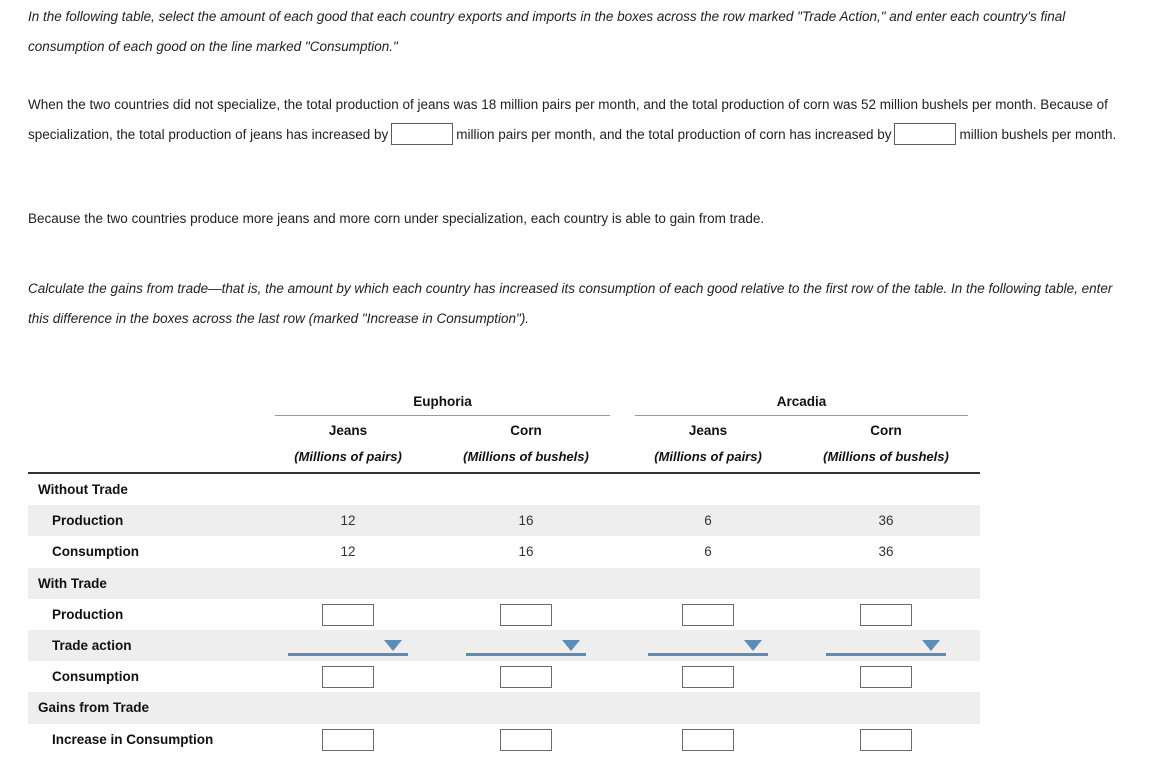  I want to click on row-label: With Trade, so click(72, 583).